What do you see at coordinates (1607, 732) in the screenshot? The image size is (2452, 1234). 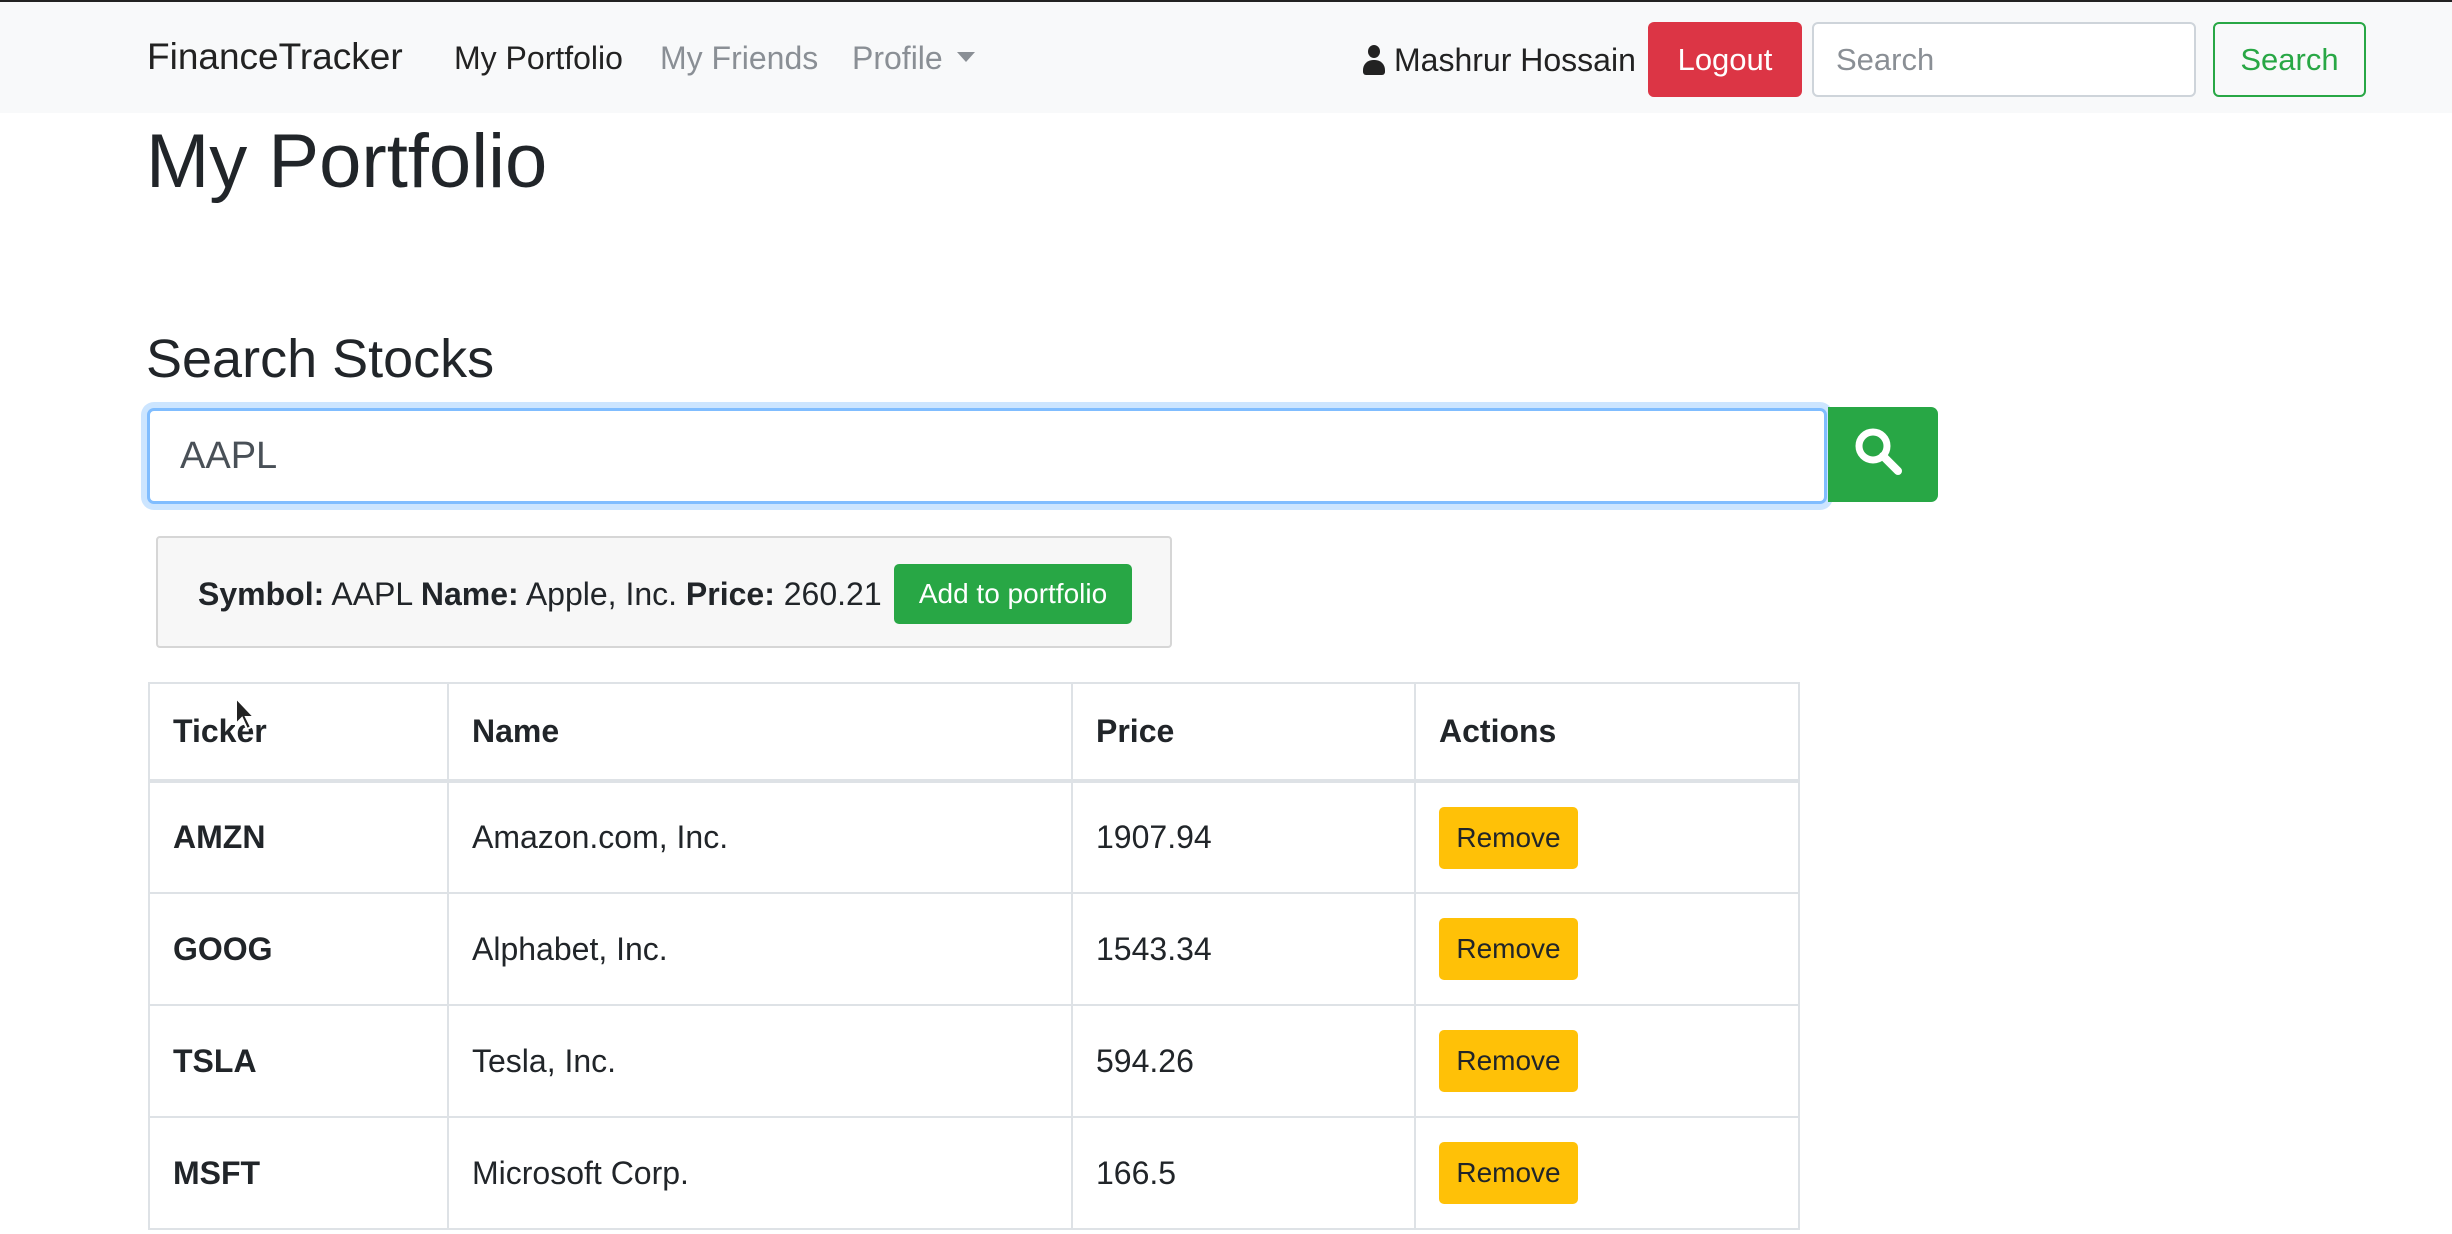 I see `column-header-actions: Actions` at bounding box center [1607, 732].